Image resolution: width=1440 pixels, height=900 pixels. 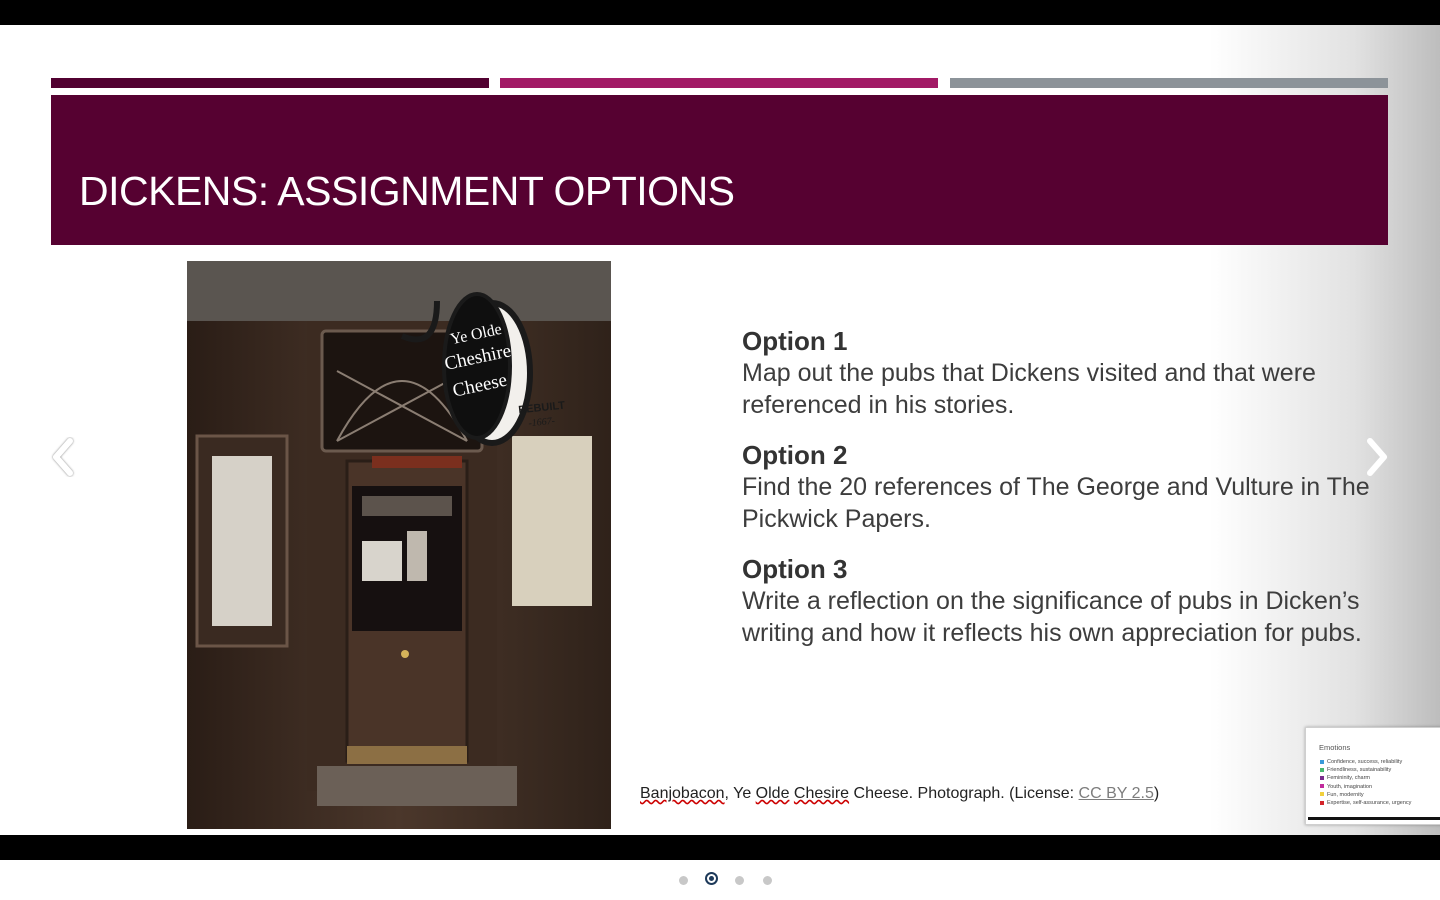 I want to click on chevron-right-icon, so click(x=1377, y=457).